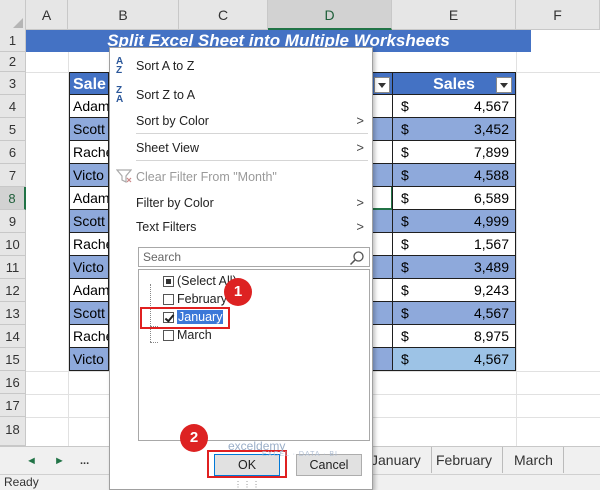 The height and width of the screenshot is (490, 600). What do you see at coordinates (491, 290) in the screenshot?
I see `sales-value: 9,243` at bounding box center [491, 290].